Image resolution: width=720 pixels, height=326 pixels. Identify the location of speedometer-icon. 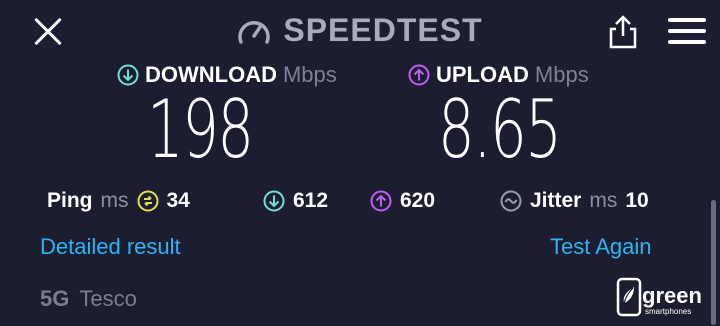
(254, 32).